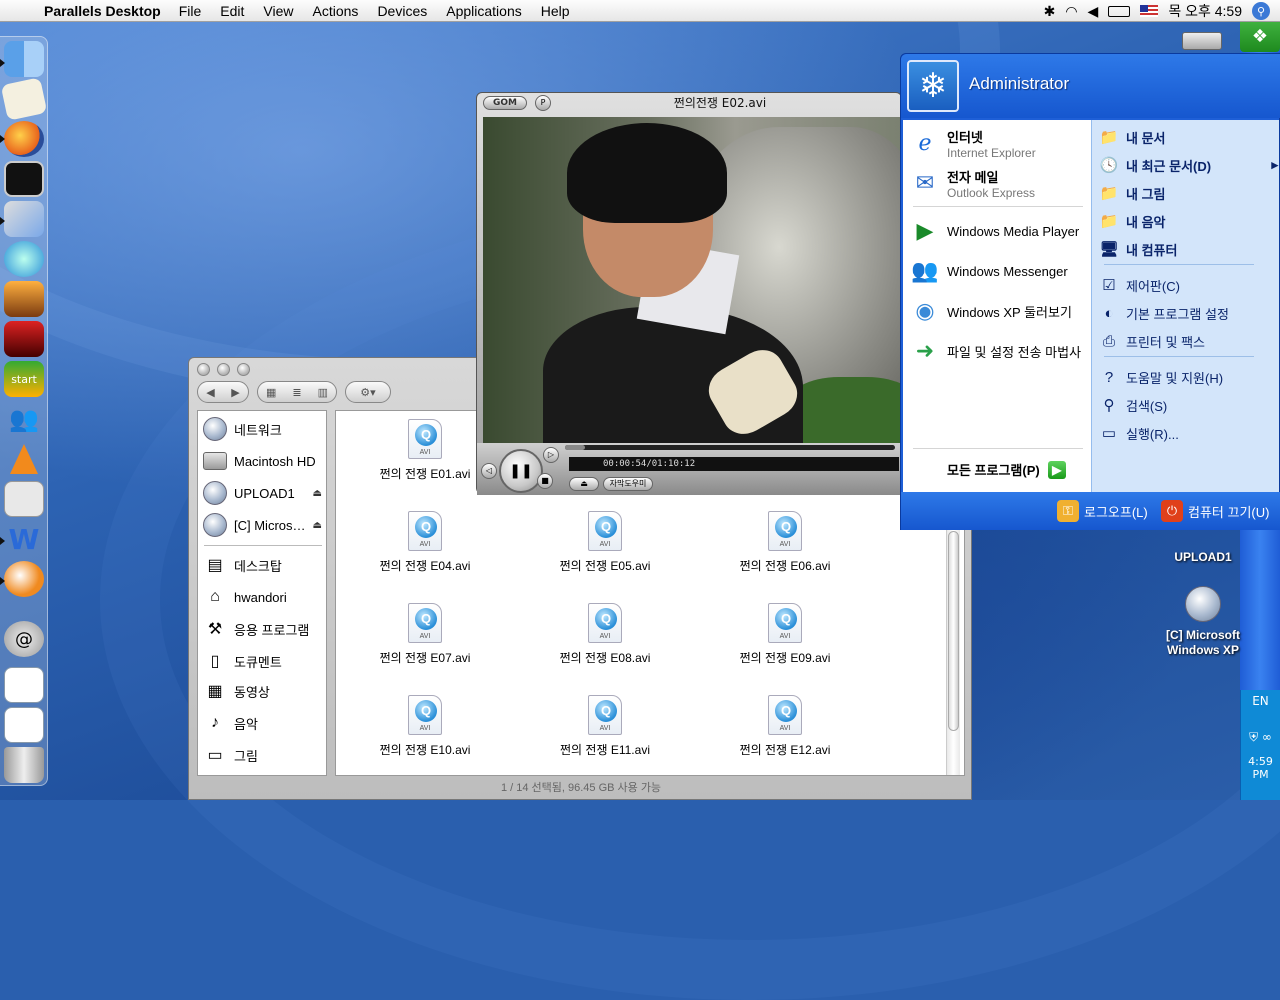  I want to click on close-button, so click(203, 369).